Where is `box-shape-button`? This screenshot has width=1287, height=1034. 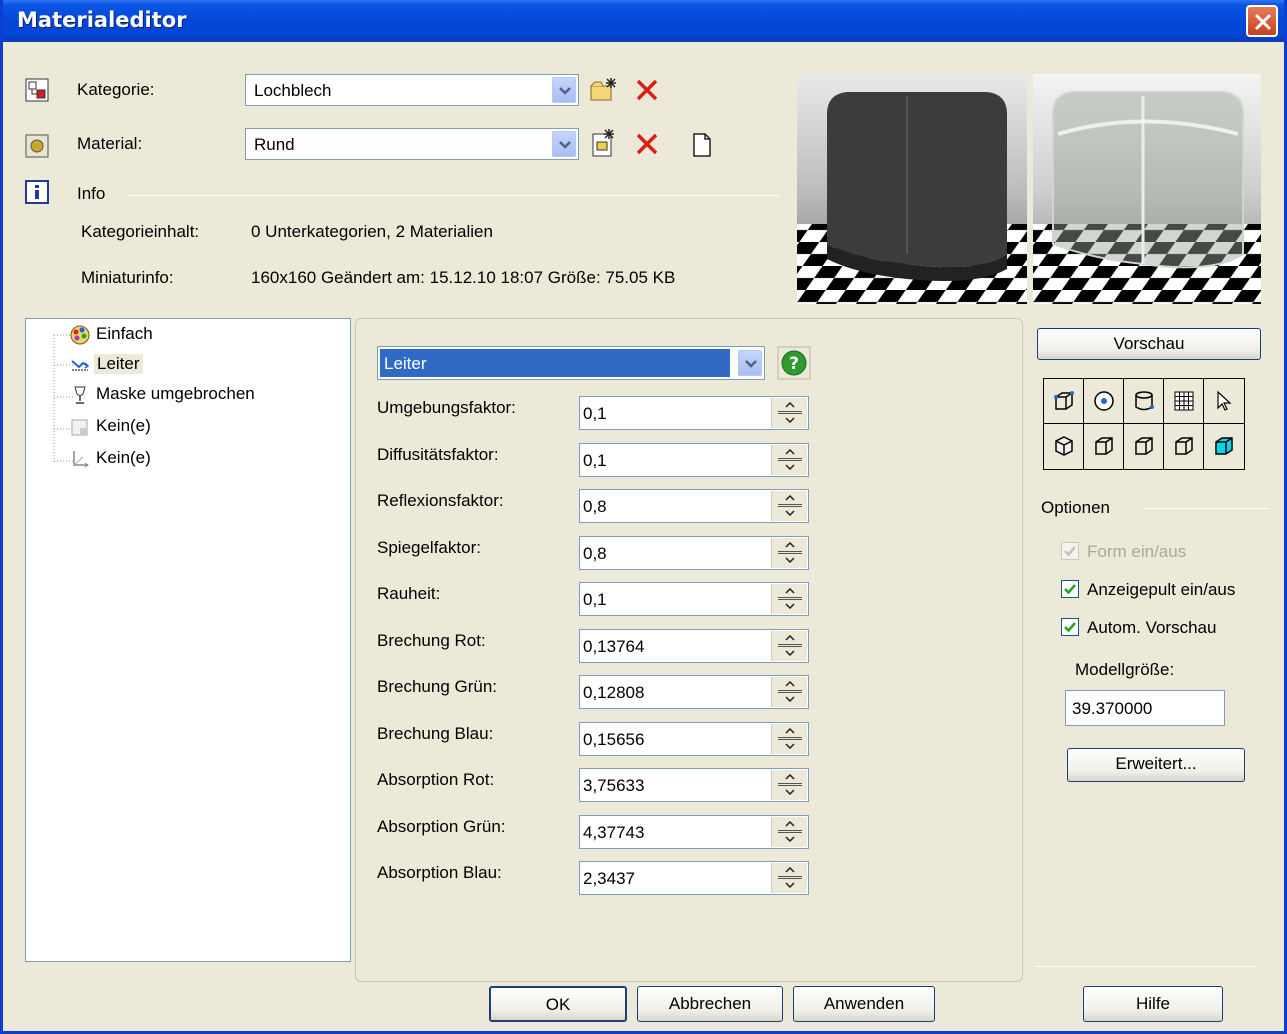
box-shape-button is located at coordinates (1064, 401).